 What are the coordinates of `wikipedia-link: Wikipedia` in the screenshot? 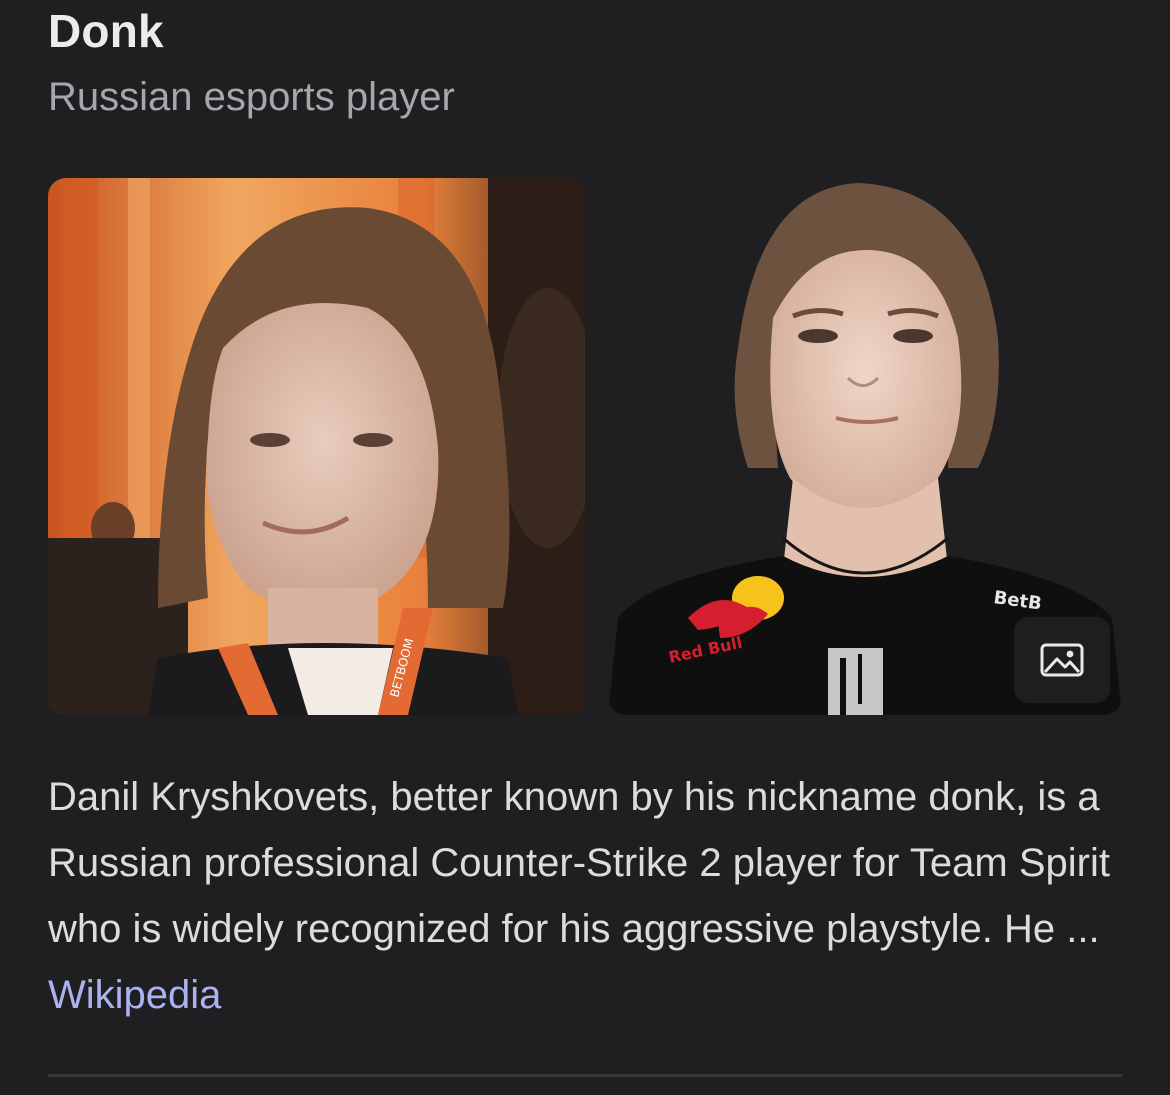 It's located at (134, 995).